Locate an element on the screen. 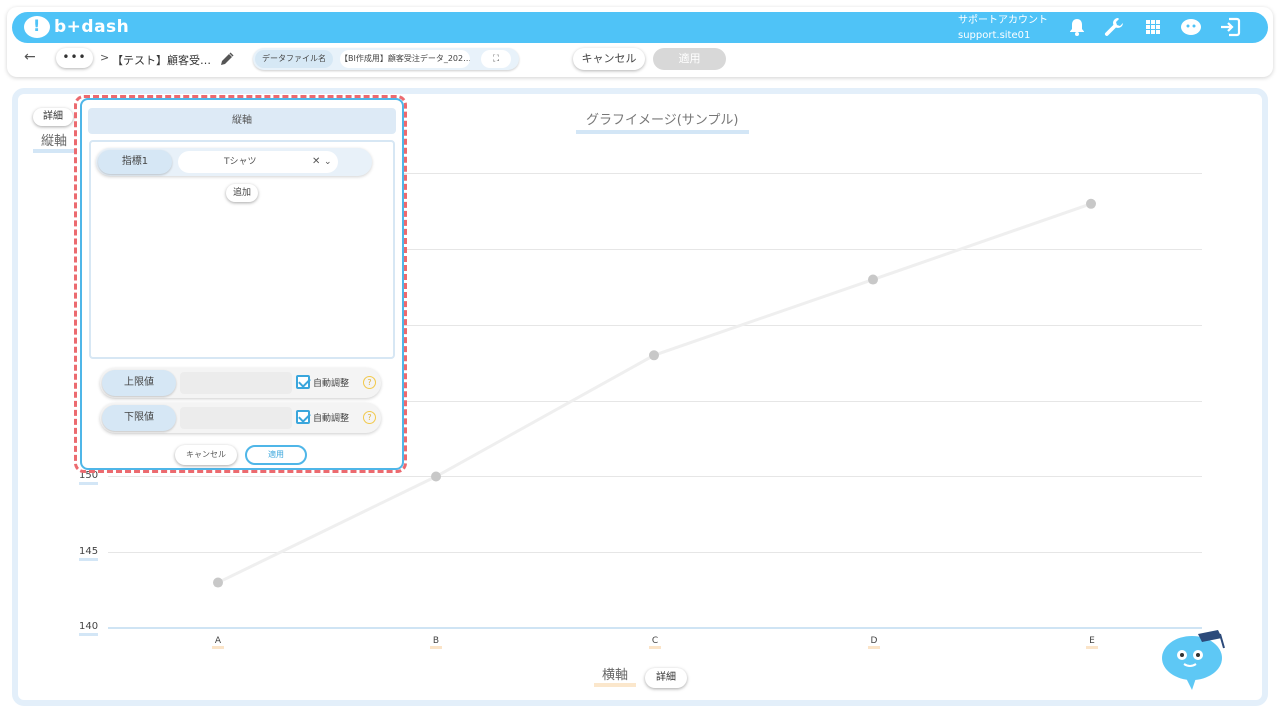 This screenshot has width=1280, height=720. chevron-down-icon: ⌄ is located at coordinates (328, 162).